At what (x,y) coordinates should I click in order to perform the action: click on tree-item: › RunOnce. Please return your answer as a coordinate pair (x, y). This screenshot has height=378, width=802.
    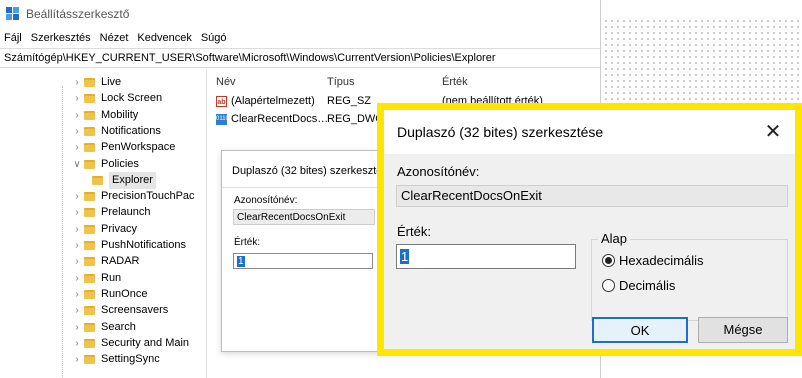
    Looking at the image, I should click on (108, 294).